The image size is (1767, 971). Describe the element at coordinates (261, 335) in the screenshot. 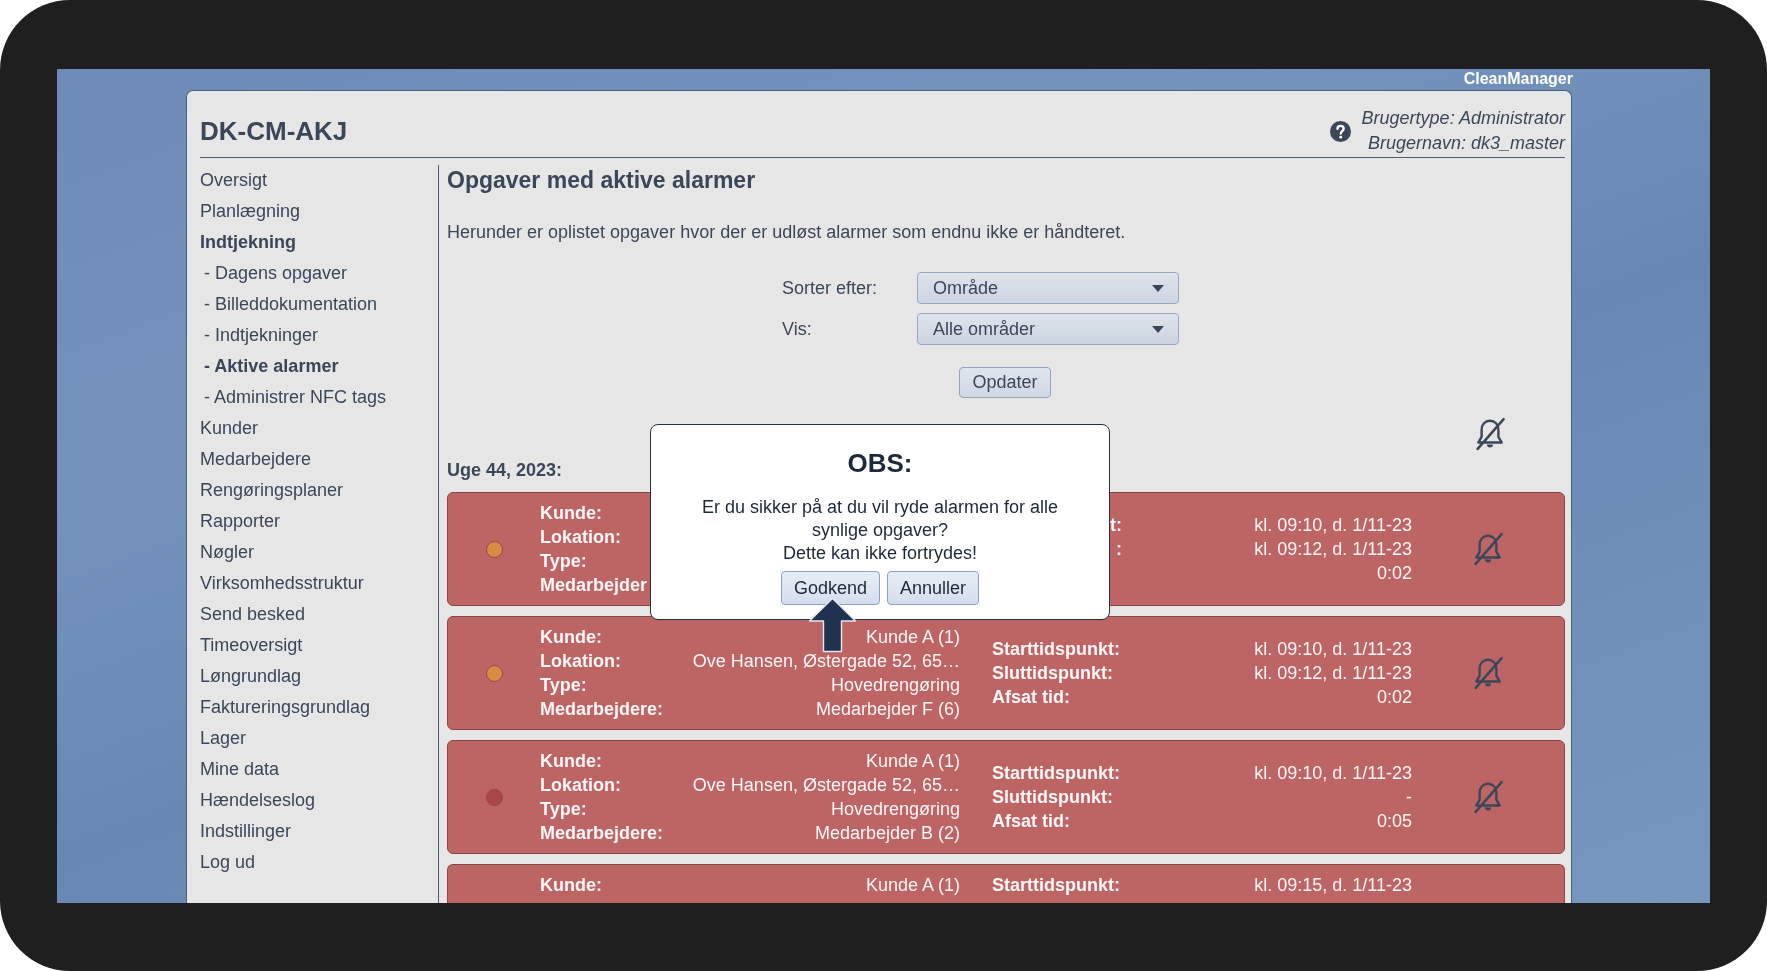

I see `sidebar-link: - Indtjekninger` at that location.